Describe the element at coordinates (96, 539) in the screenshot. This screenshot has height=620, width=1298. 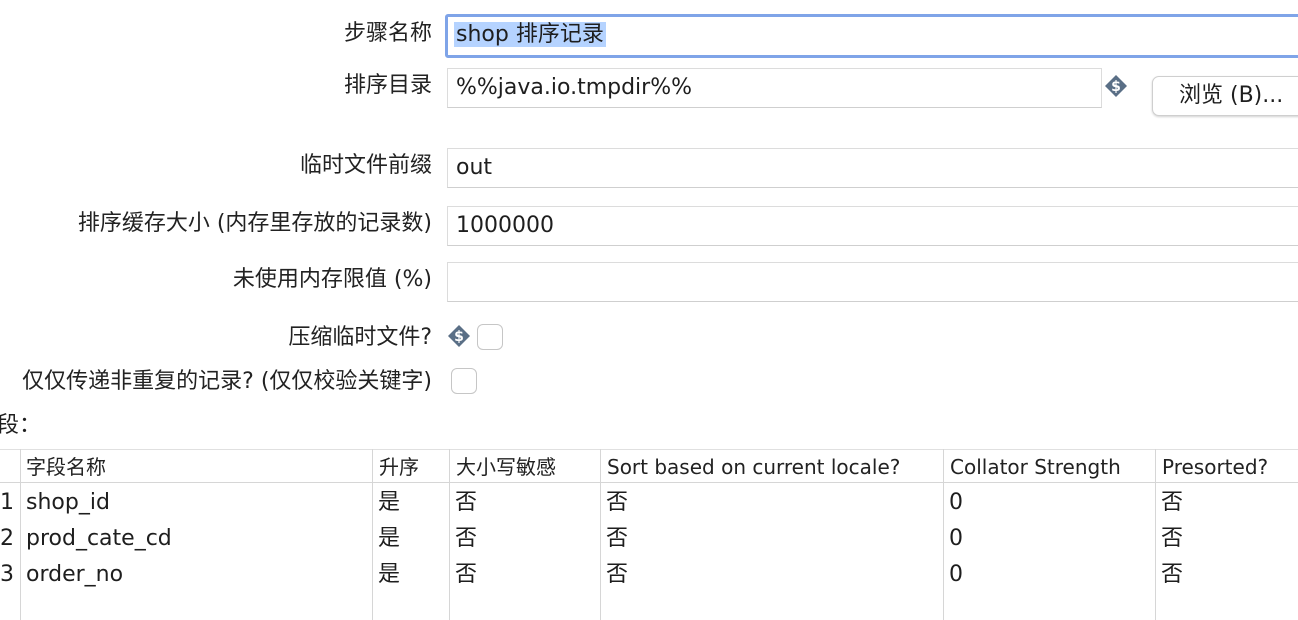
I see `cell-field-name: prod_cate_cd` at that location.